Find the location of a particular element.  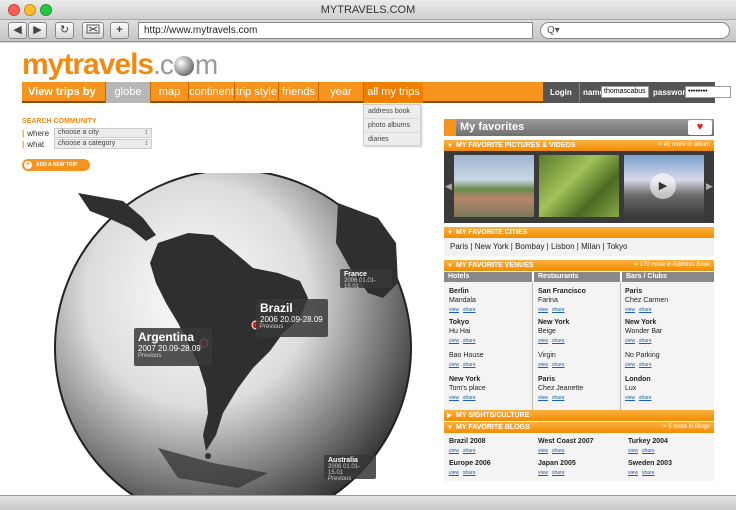

add-bookmark-button: + is located at coordinates (119, 30).